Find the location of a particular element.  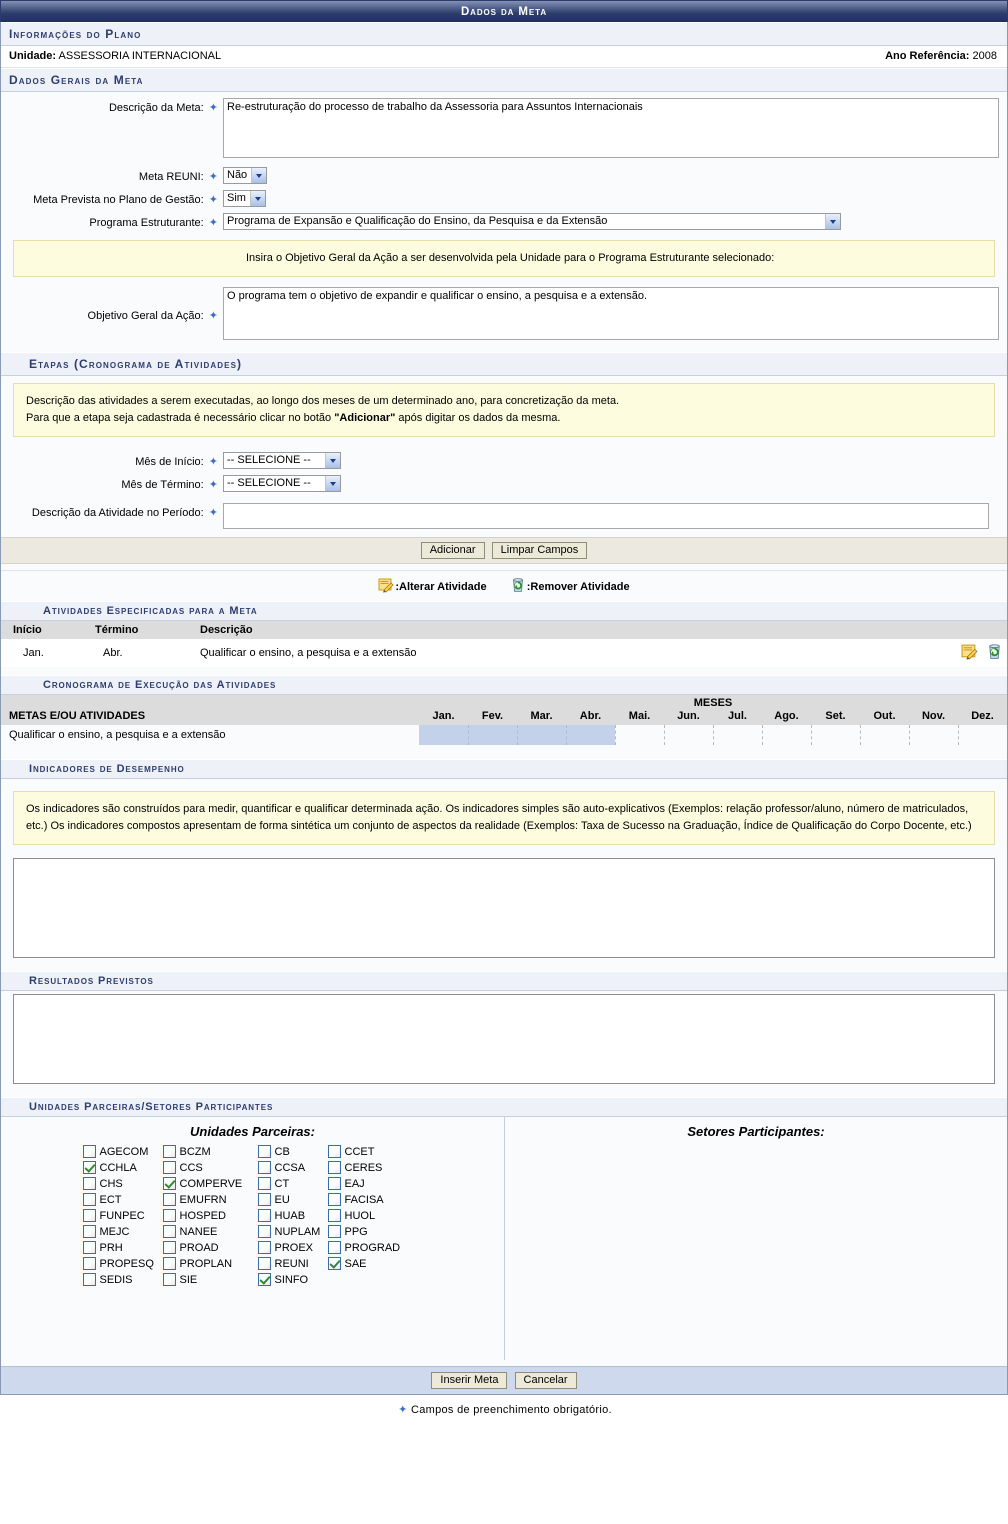

legend-remover-text: :Remover Atividade is located at coordinates (578, 586).